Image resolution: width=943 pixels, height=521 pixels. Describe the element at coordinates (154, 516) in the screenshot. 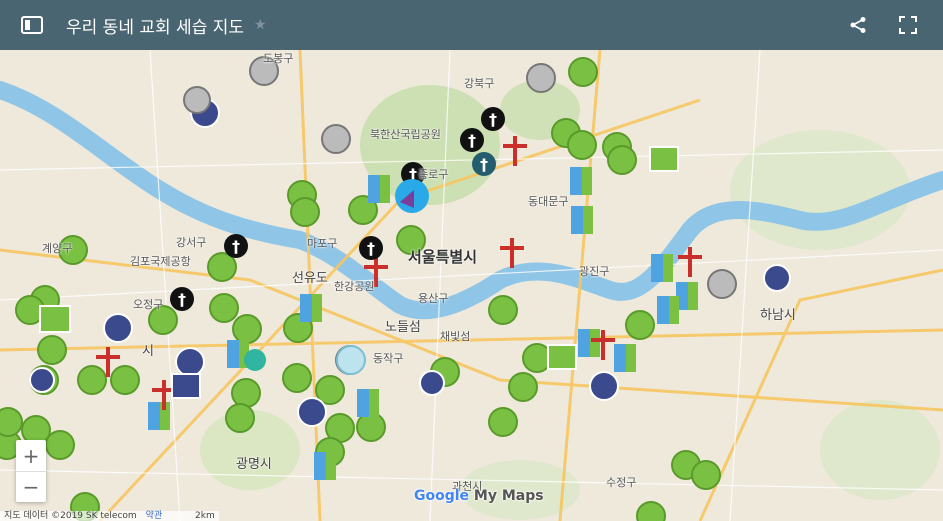

I see `terms-link: 약관` at that location.